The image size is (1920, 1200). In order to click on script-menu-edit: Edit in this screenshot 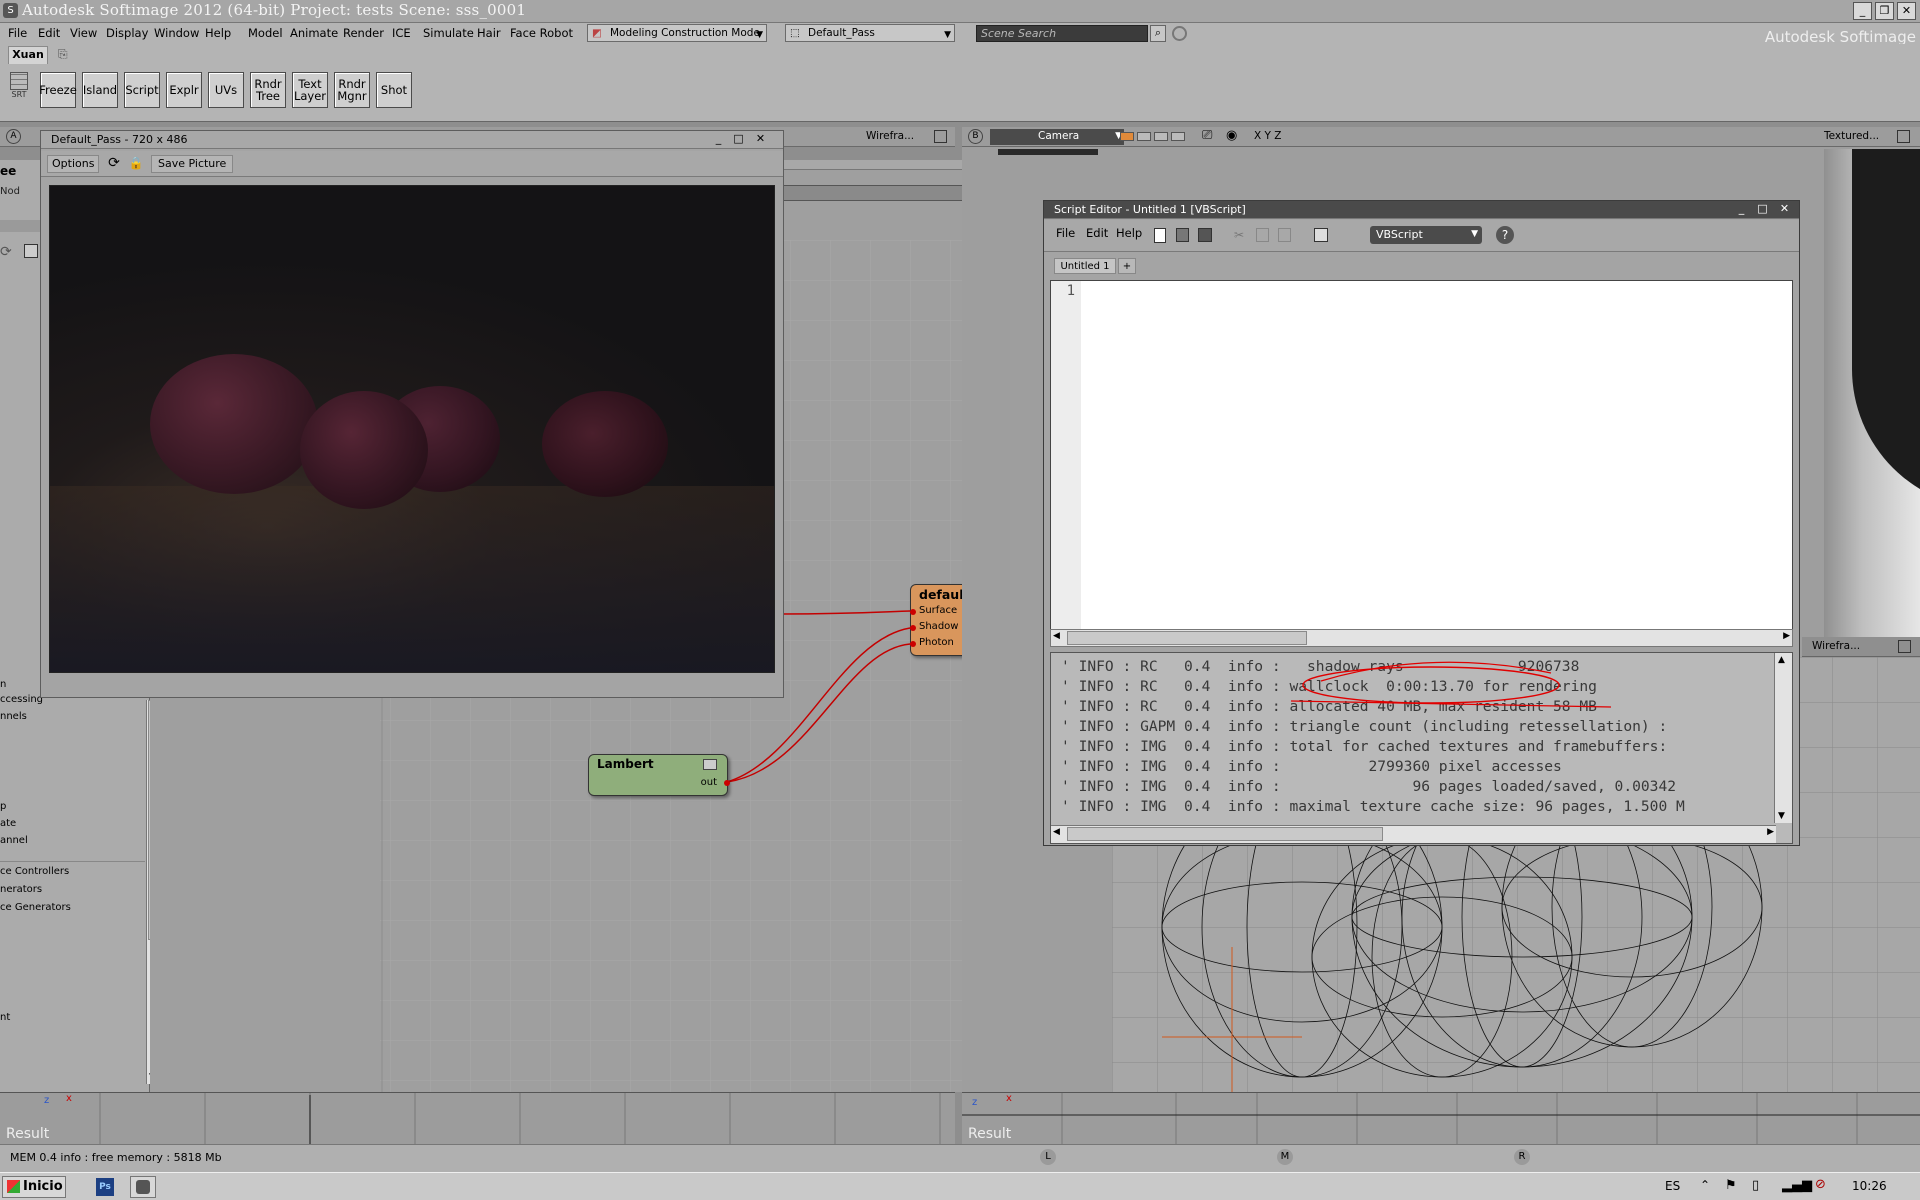, I will do `click(1097, 233)`.